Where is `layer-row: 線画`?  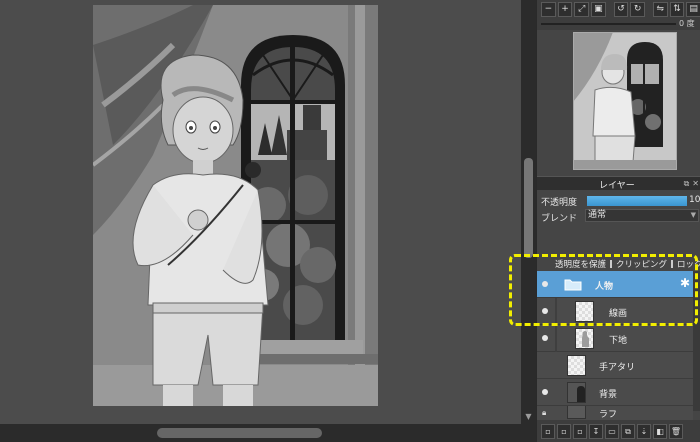
layer-row: 線画 is located at coordinates (615, 311).